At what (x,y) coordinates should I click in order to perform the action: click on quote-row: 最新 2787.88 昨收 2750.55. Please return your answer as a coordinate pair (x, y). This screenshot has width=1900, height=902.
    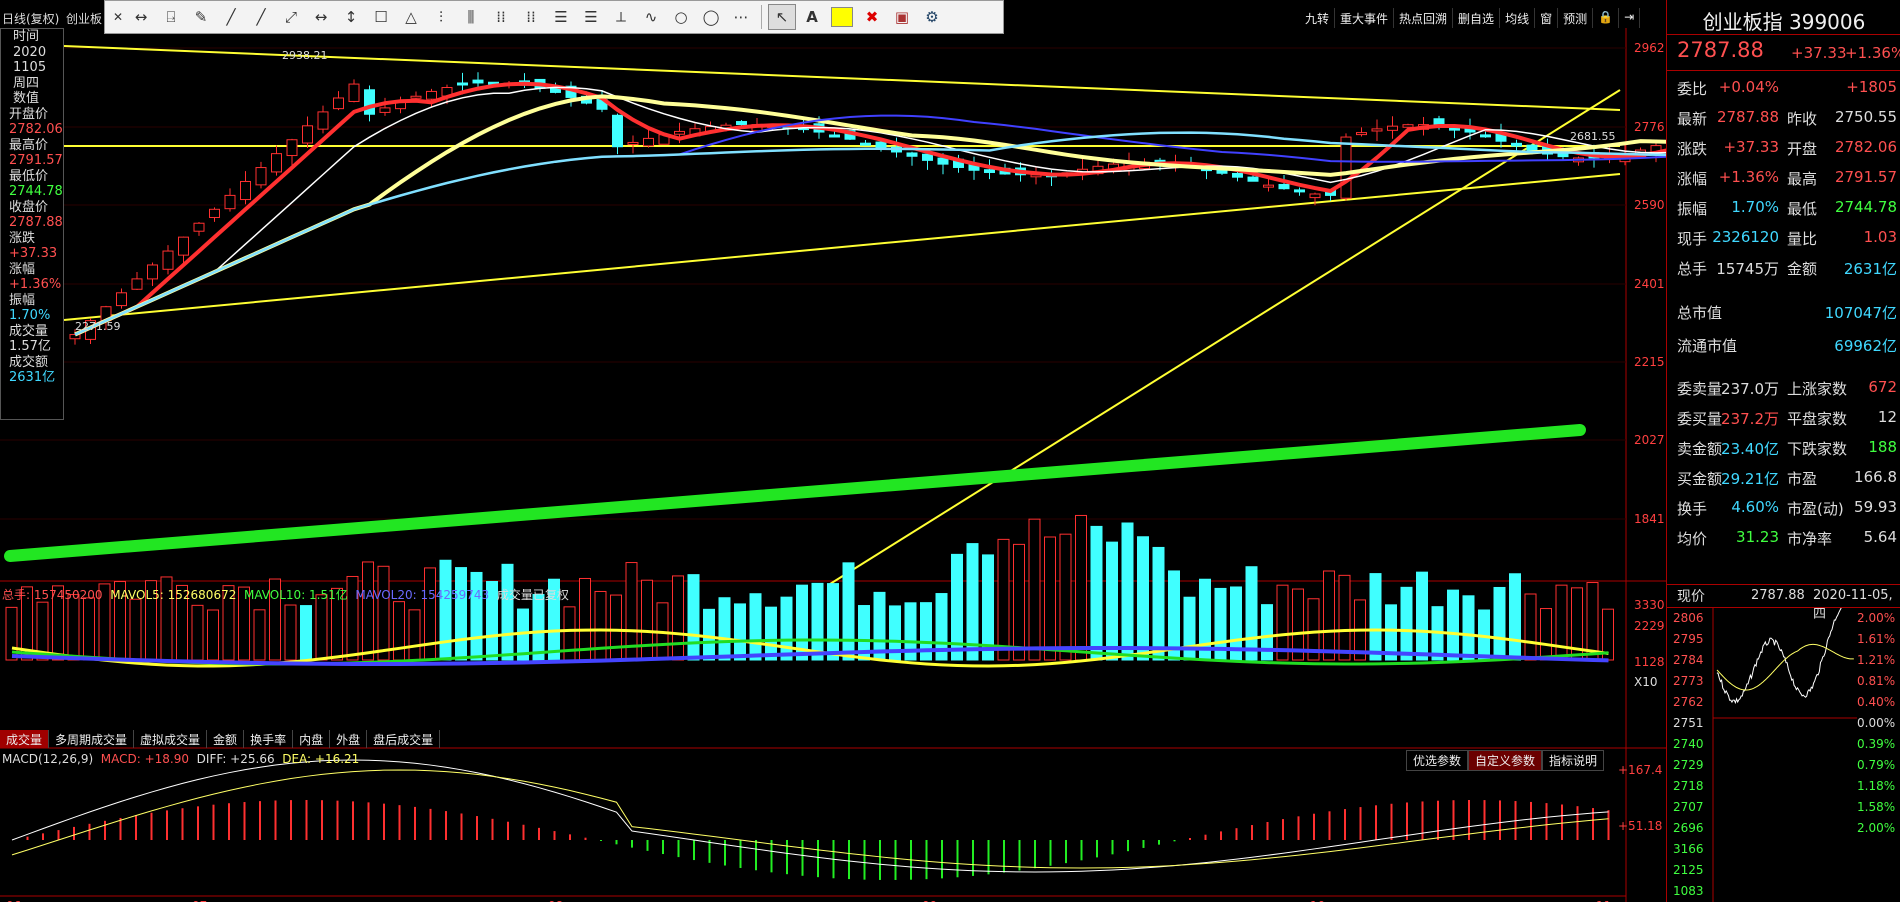
    Looking at the image, I should click on (1783, 117).